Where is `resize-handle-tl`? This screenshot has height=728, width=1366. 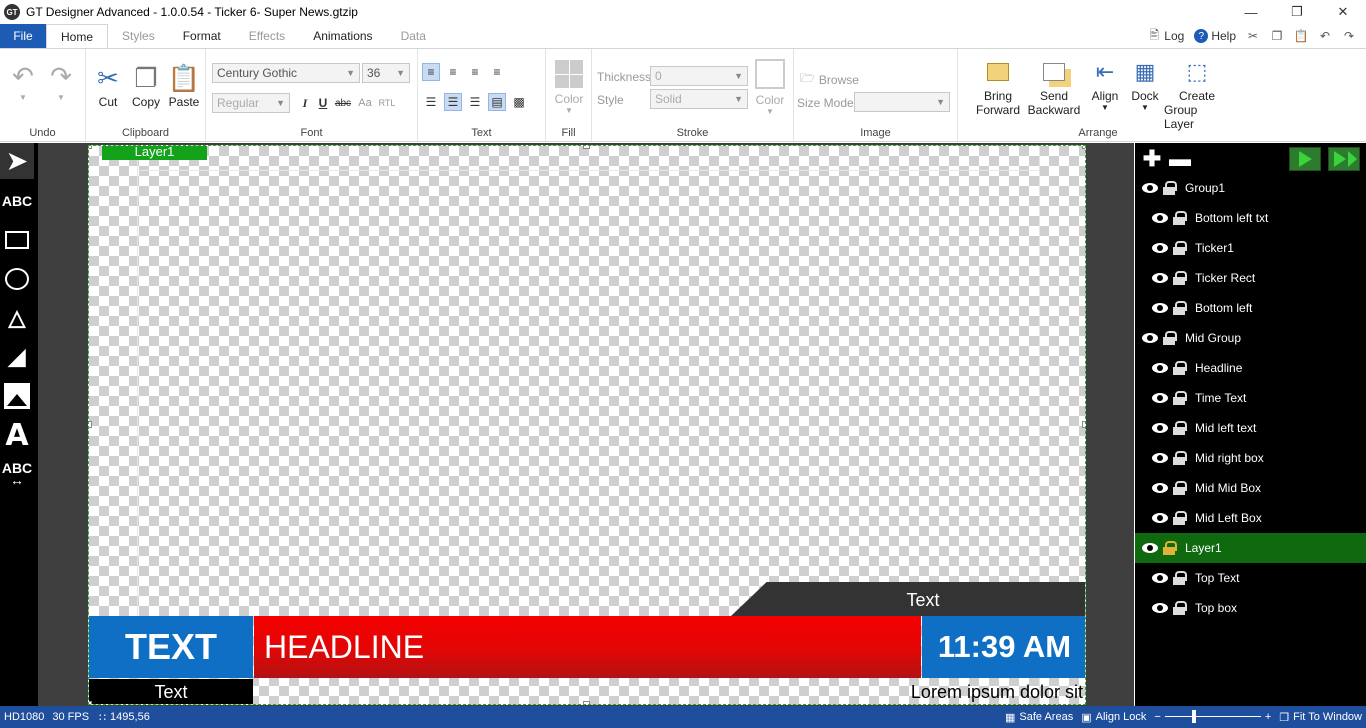 resize-handle-tl is located at coordinates (90, 147).